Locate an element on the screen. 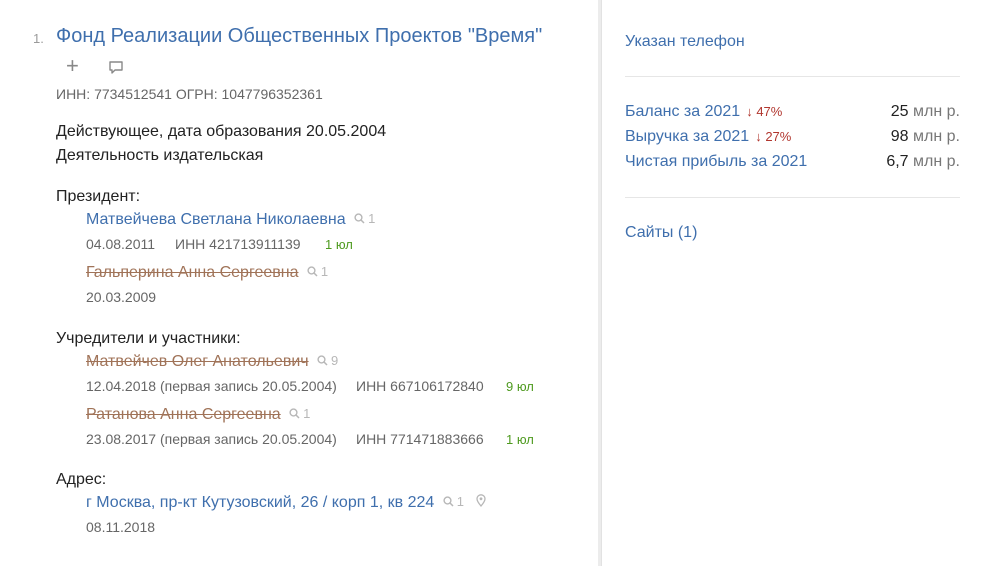 Image resolution: width=1000 pixels, height=566 pixels. result-index: 1. is located at coordinates (38, 38).